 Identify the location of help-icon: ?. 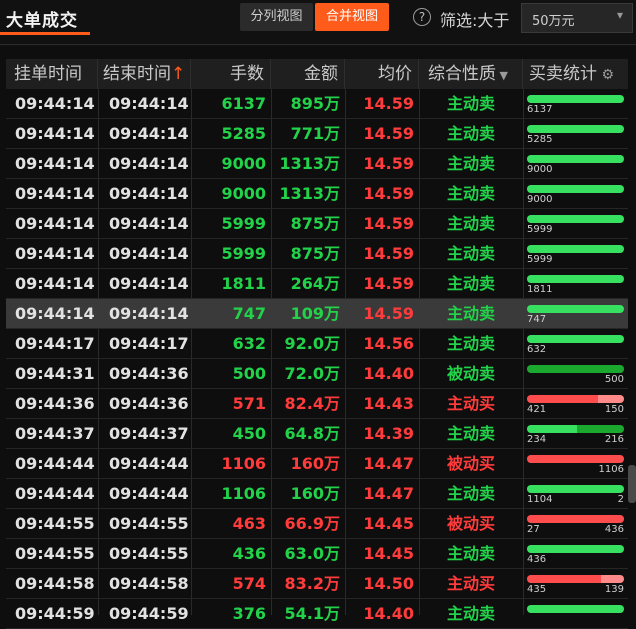
(422, 17).